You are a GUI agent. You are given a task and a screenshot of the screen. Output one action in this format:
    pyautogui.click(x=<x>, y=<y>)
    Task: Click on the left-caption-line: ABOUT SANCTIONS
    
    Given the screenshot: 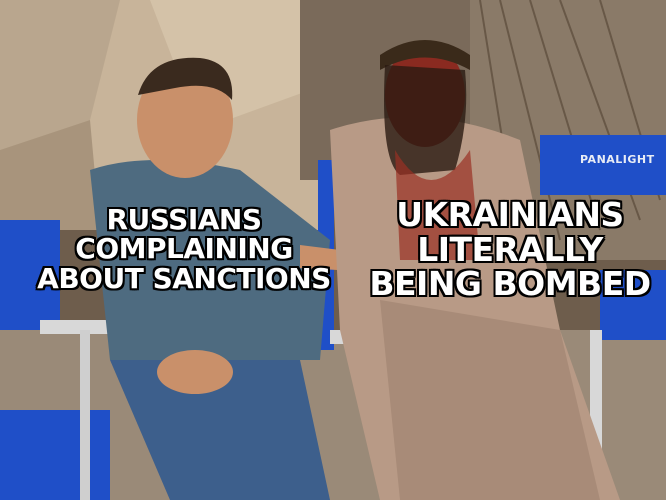 What is the action you would take?
    pyautogui.click(x=184, y=278)
    